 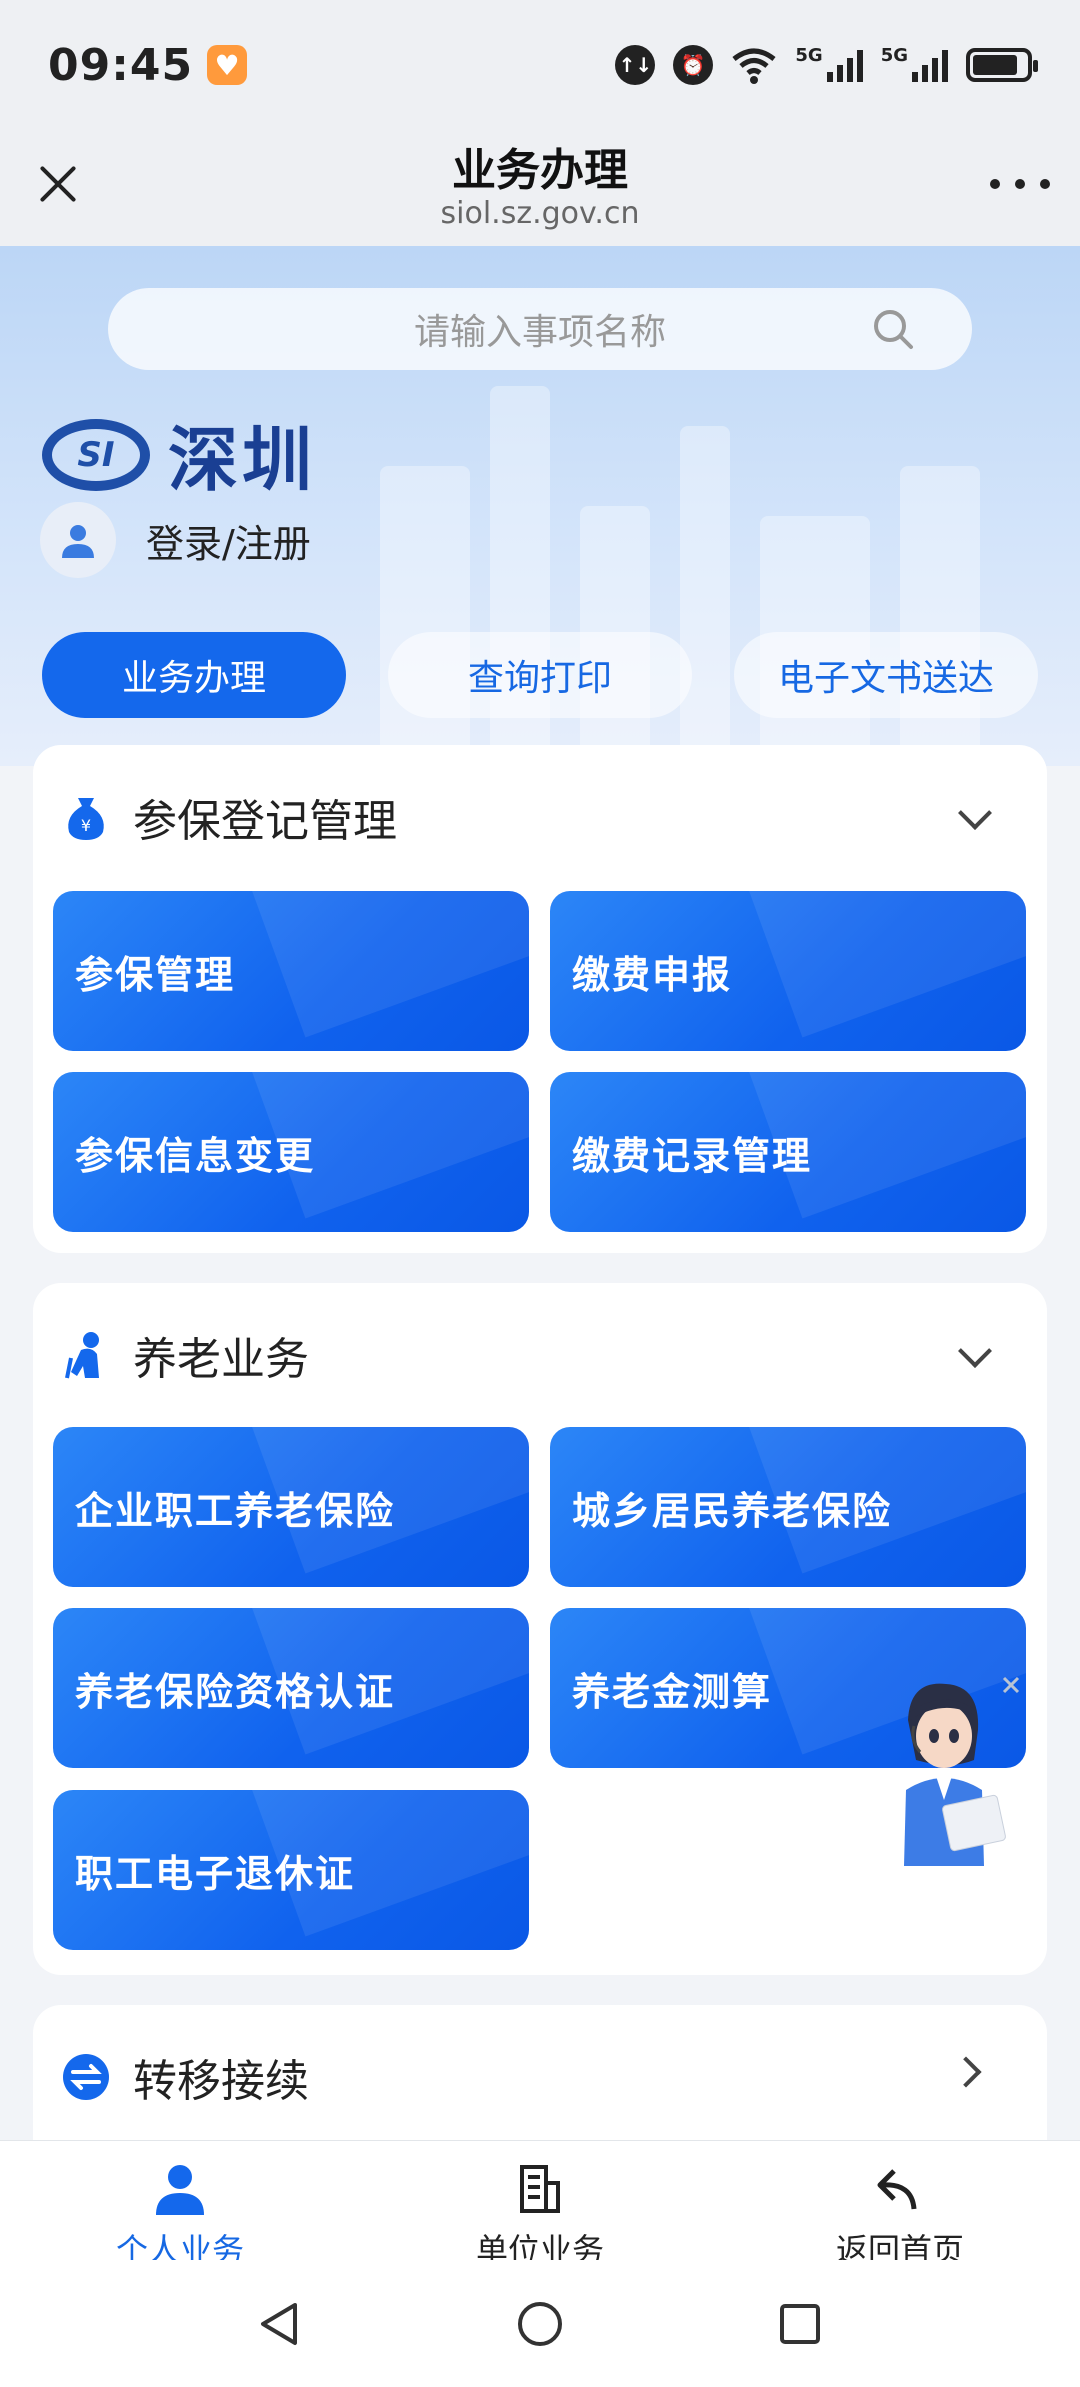 I want to click on bottom-nav: 个人业务 单位业务 返回首页, so click(x=540, y=2204).